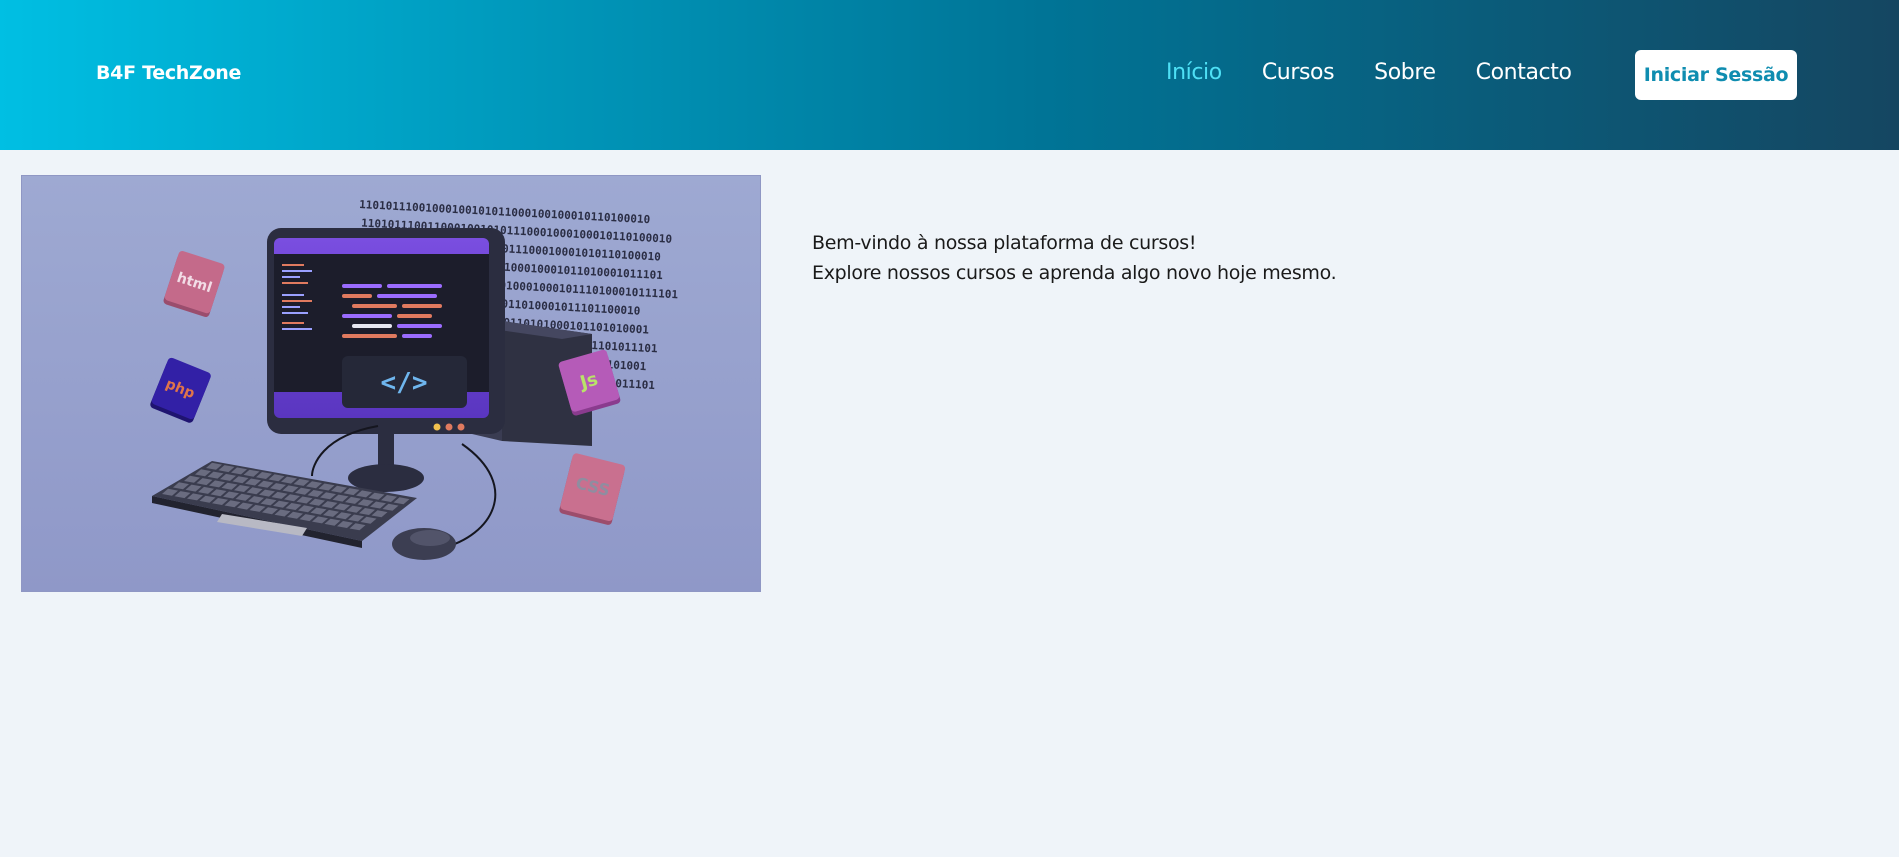  Describe the element at coordinates (1194, 72) in the screenshot. I see `nav-link-inicio: Início` at that location.